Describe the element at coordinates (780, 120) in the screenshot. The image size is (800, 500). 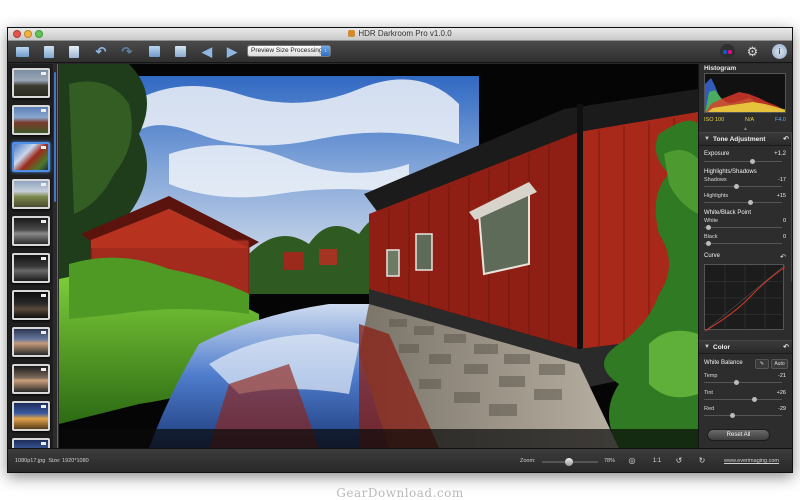
I see `aperture-value: F4.0` at that location.